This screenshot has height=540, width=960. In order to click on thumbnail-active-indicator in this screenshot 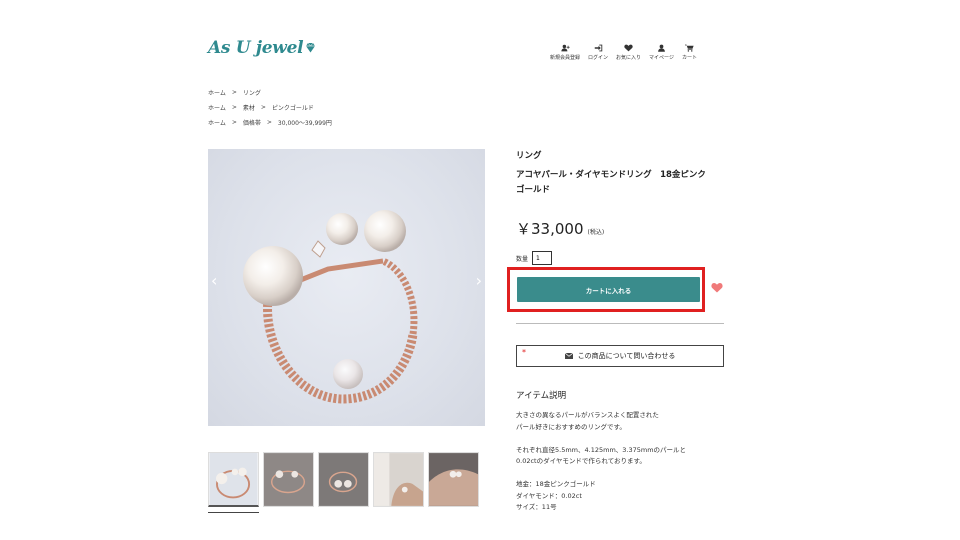, I will do `click(233, 512)`.